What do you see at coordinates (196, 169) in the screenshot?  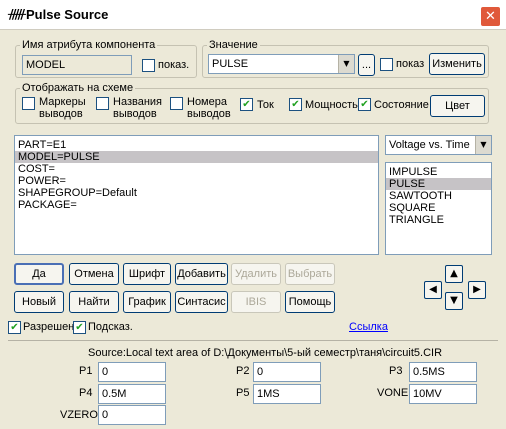 I see `list-item: COST=` at bounding box center [196, 169].